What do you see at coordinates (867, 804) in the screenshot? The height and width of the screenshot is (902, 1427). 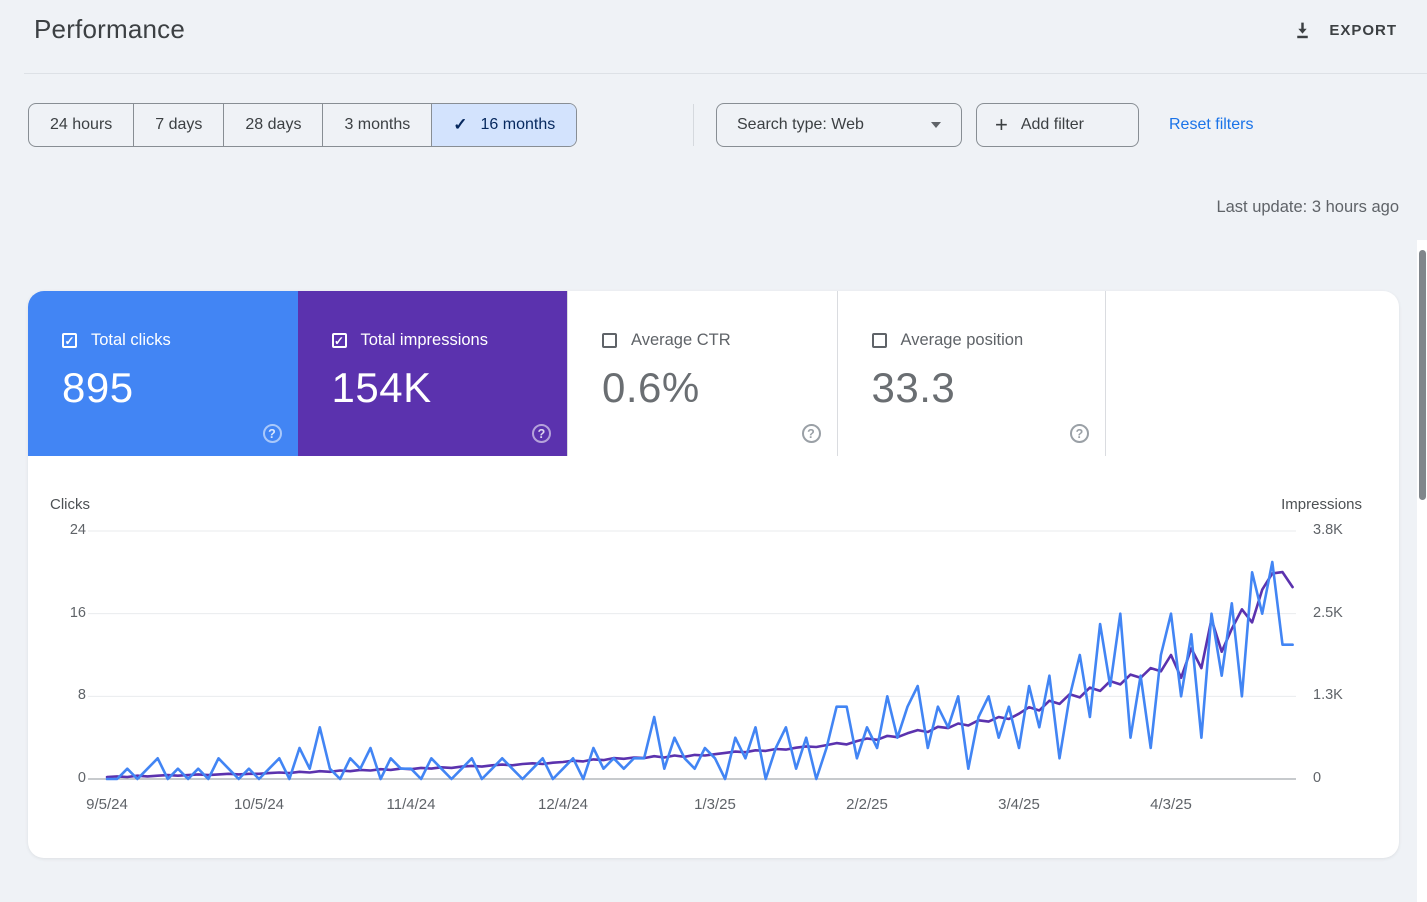 I see `x-axis-tick-label: 2/2/25` at bounding box center [867, 804].